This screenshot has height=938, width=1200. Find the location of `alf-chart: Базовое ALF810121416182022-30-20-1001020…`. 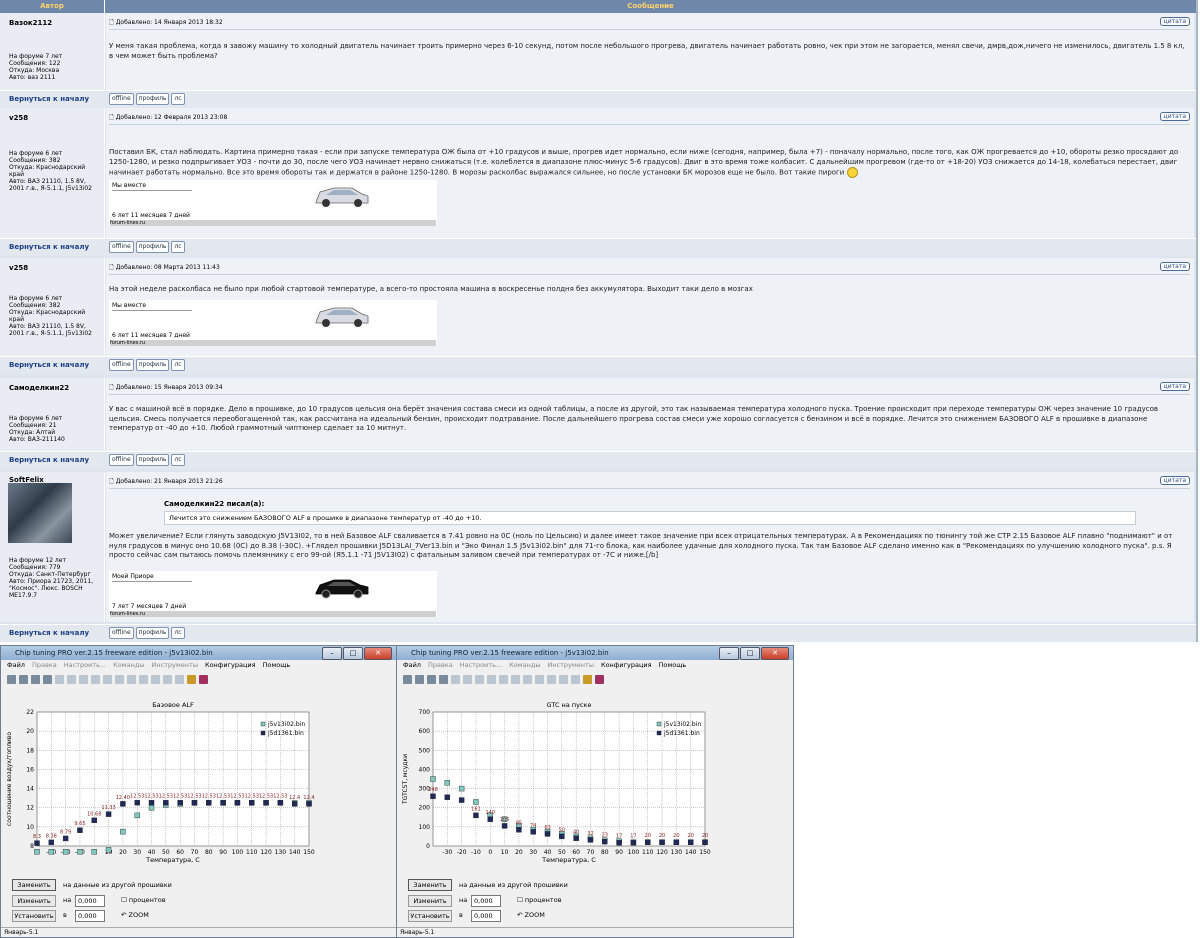

alf-chart: Базовое ALF810121416182022-30-20-1001020… is located at coordinates (161, 788).